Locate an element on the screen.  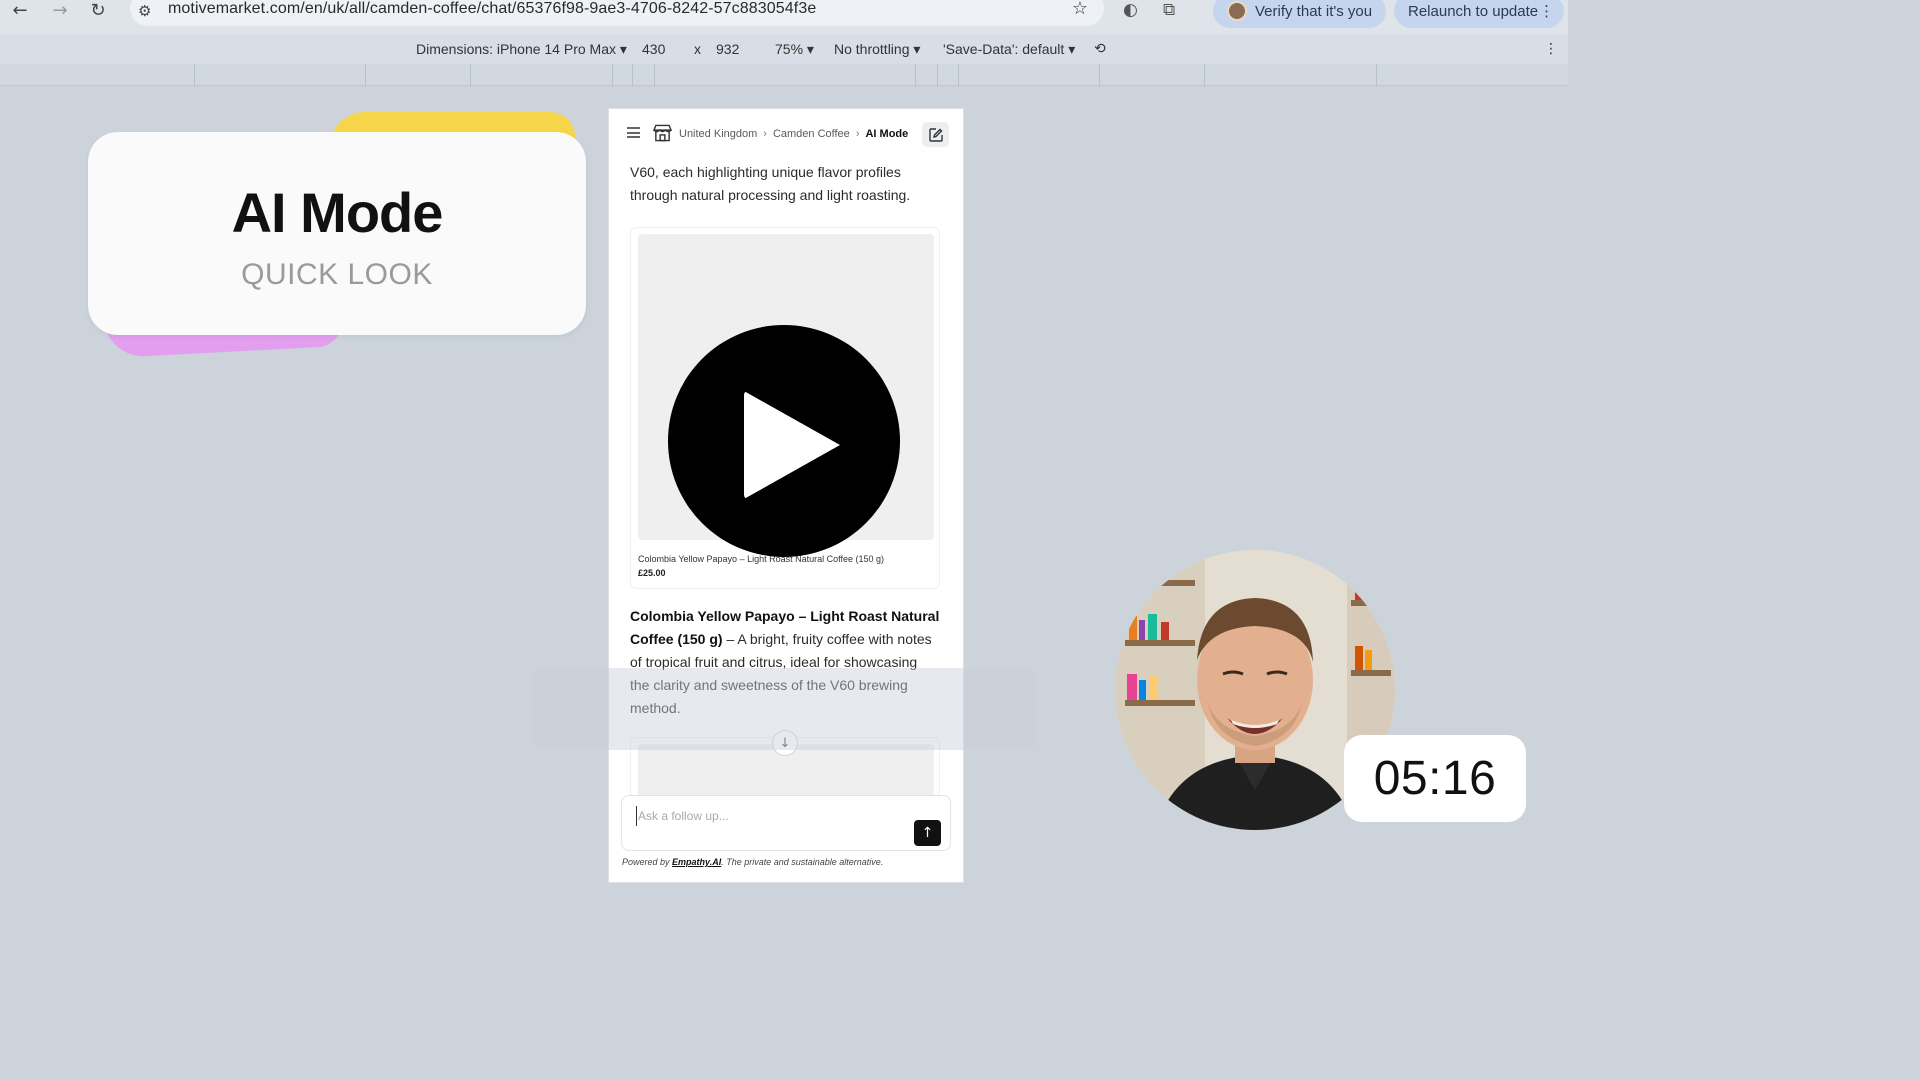
media-query-ruler is located at coordinates (784, 75).